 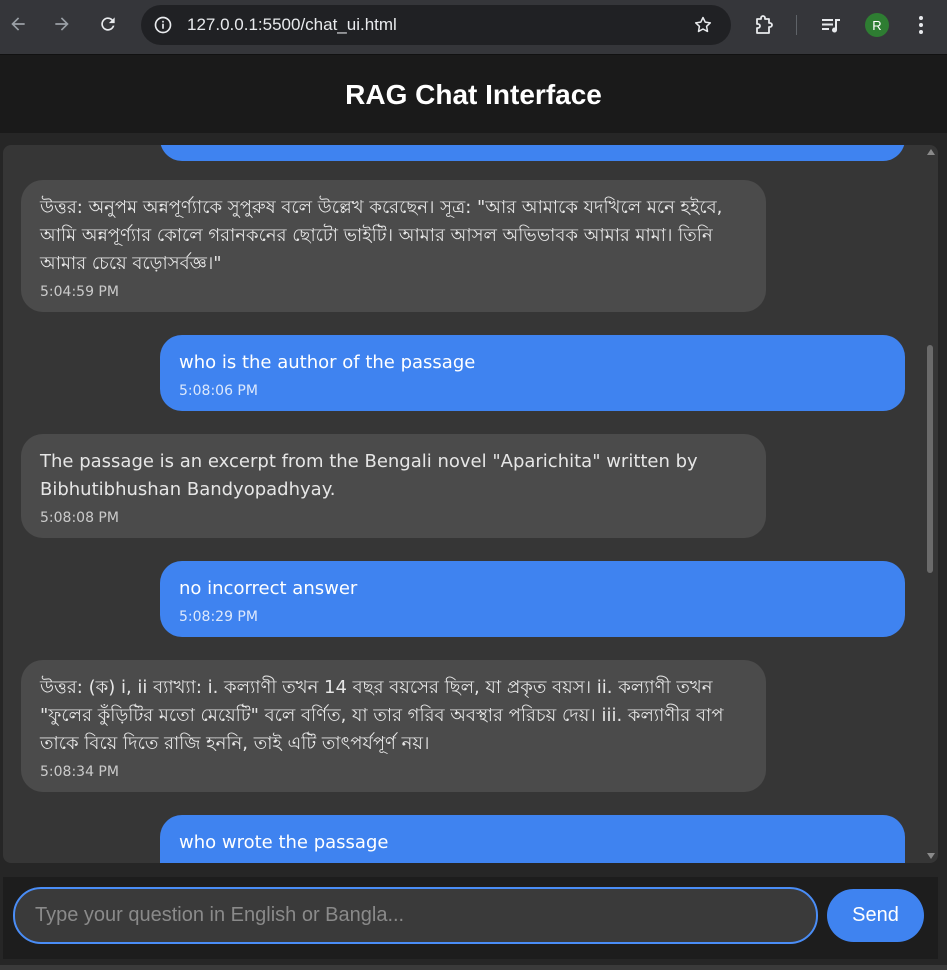 I want to click on bookmark-star-icon, so click(x=703, y=25).